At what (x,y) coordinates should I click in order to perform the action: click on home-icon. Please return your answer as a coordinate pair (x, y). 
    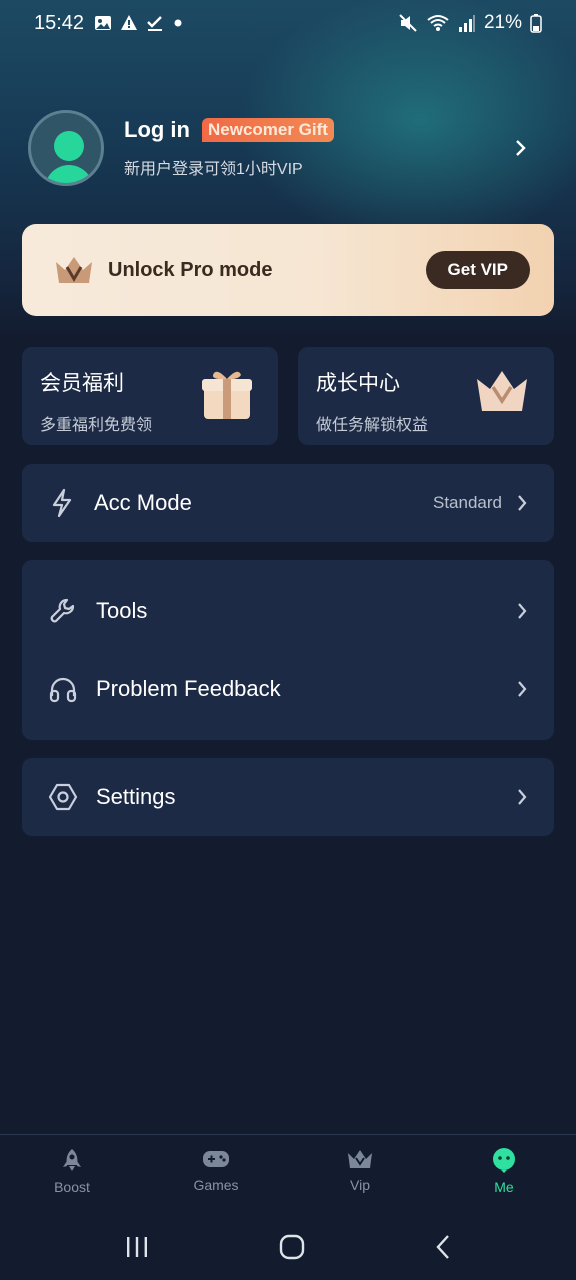
    Looking at the image, I should click on (292, 1247).